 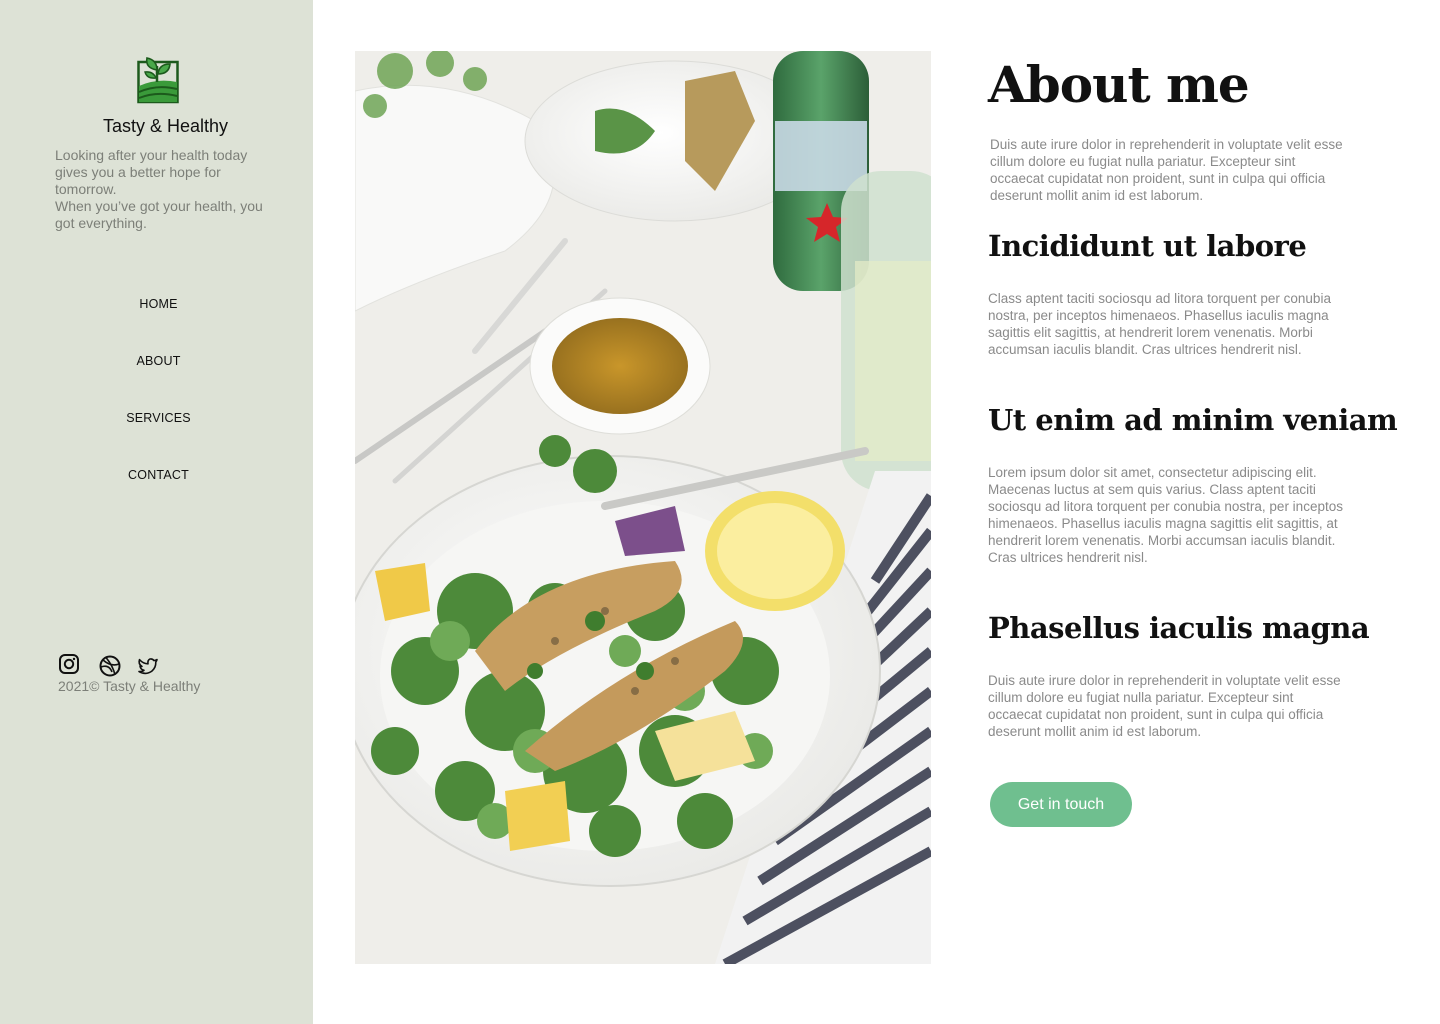 I want to click on nav-item-about: ABOUT, so click(x=158, y=381).